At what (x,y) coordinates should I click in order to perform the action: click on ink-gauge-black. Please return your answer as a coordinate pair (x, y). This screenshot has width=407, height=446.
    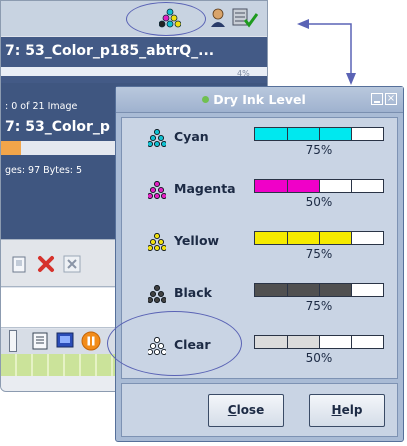
    Looking at the image, I should click on (319, 290).